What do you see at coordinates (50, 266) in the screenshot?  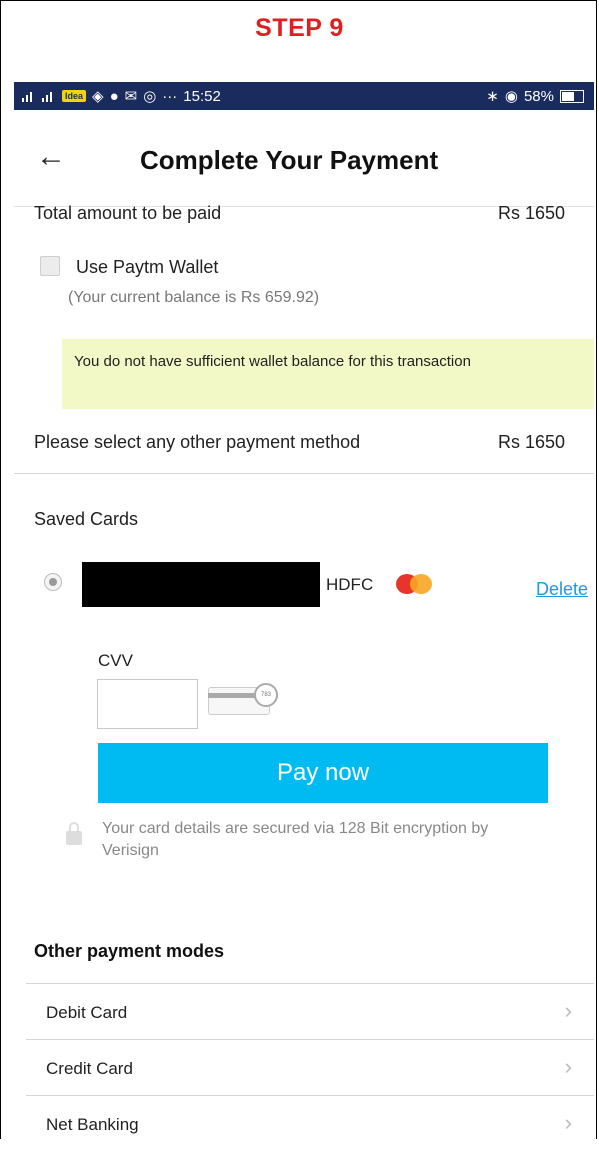 I see `paytm-wallet-checkbox` at bounding box center [50, 266].